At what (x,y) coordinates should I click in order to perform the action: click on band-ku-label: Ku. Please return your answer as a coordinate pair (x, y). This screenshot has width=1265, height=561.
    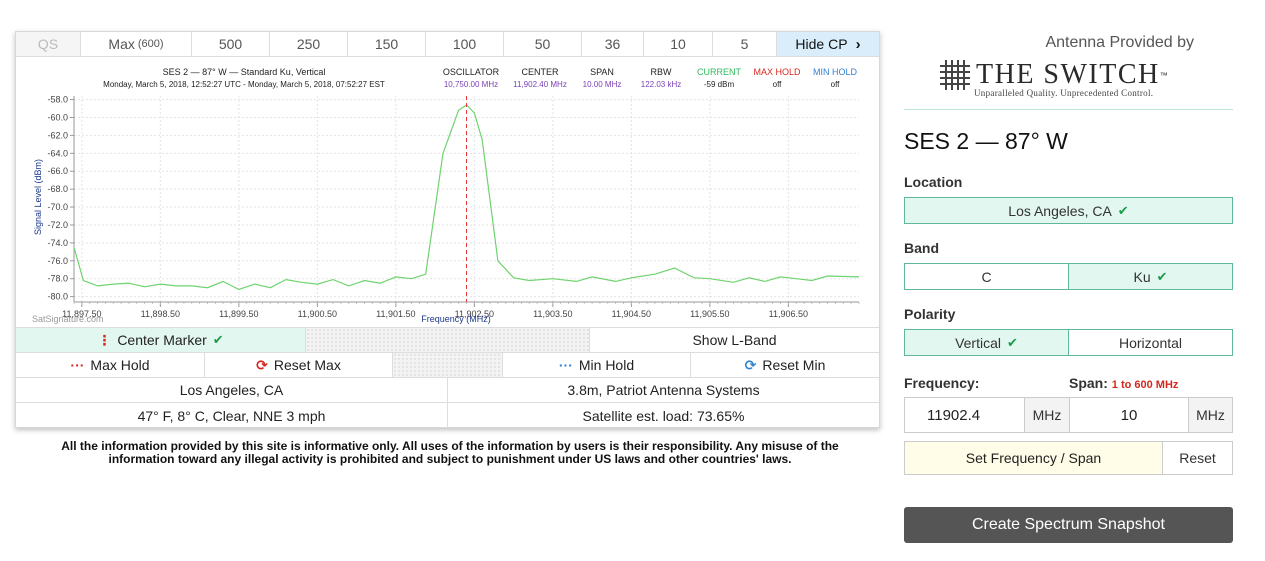
    Looking at the image, I should click on (1142, 276).